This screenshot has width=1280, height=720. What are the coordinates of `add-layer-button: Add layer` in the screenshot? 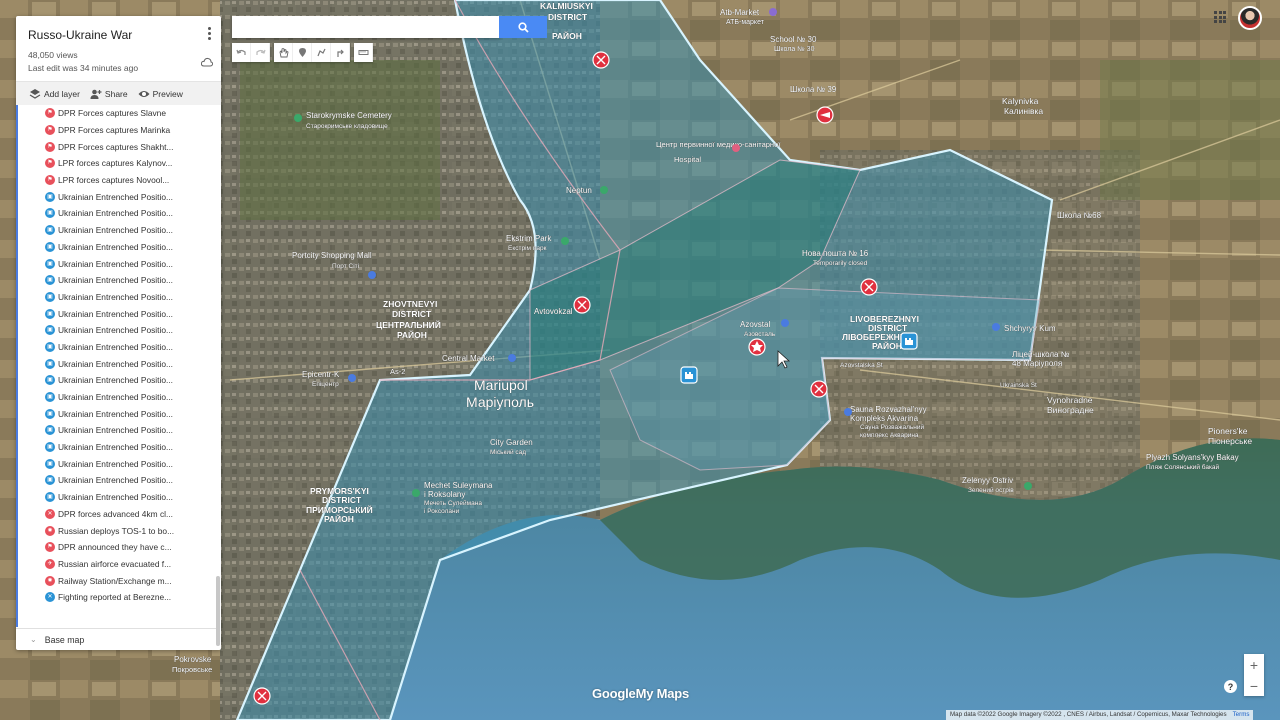 It's located at (54, 94).